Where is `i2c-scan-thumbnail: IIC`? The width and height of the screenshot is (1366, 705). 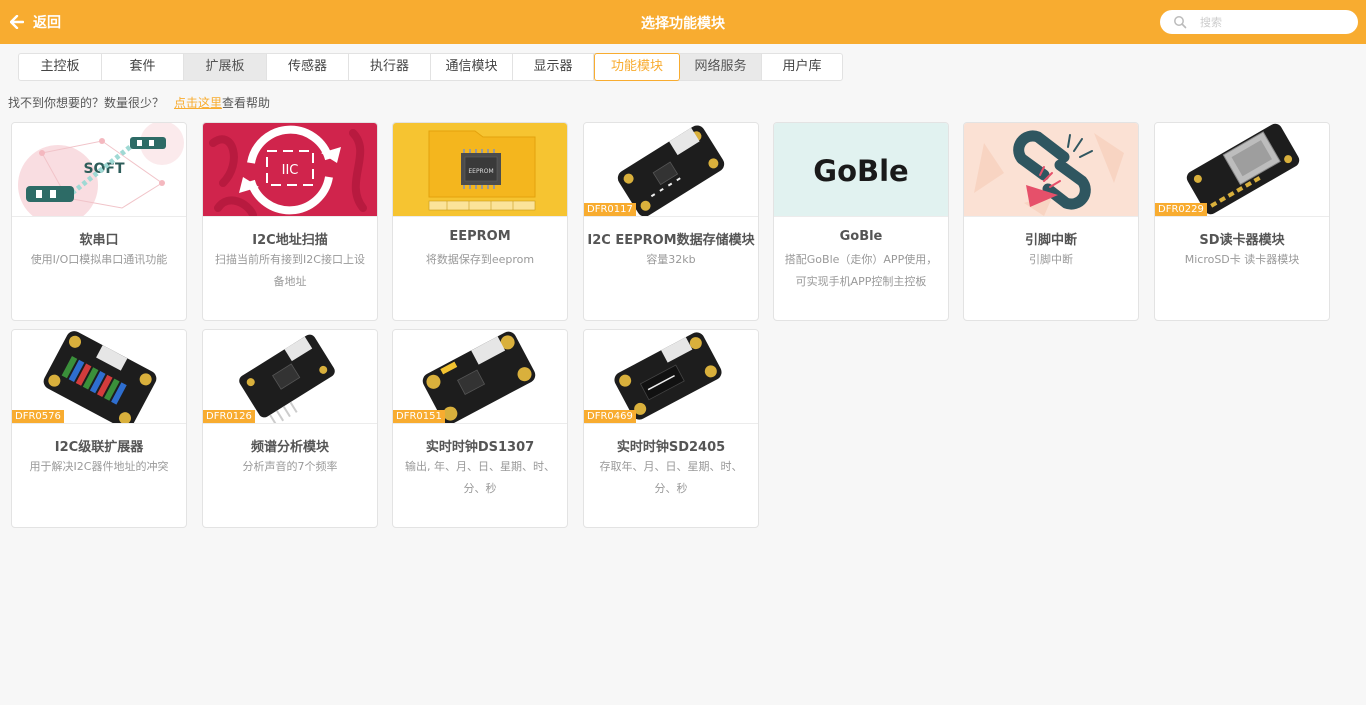 i2c-scan-thumbnail: IIC is located at coordinates (290, 169).